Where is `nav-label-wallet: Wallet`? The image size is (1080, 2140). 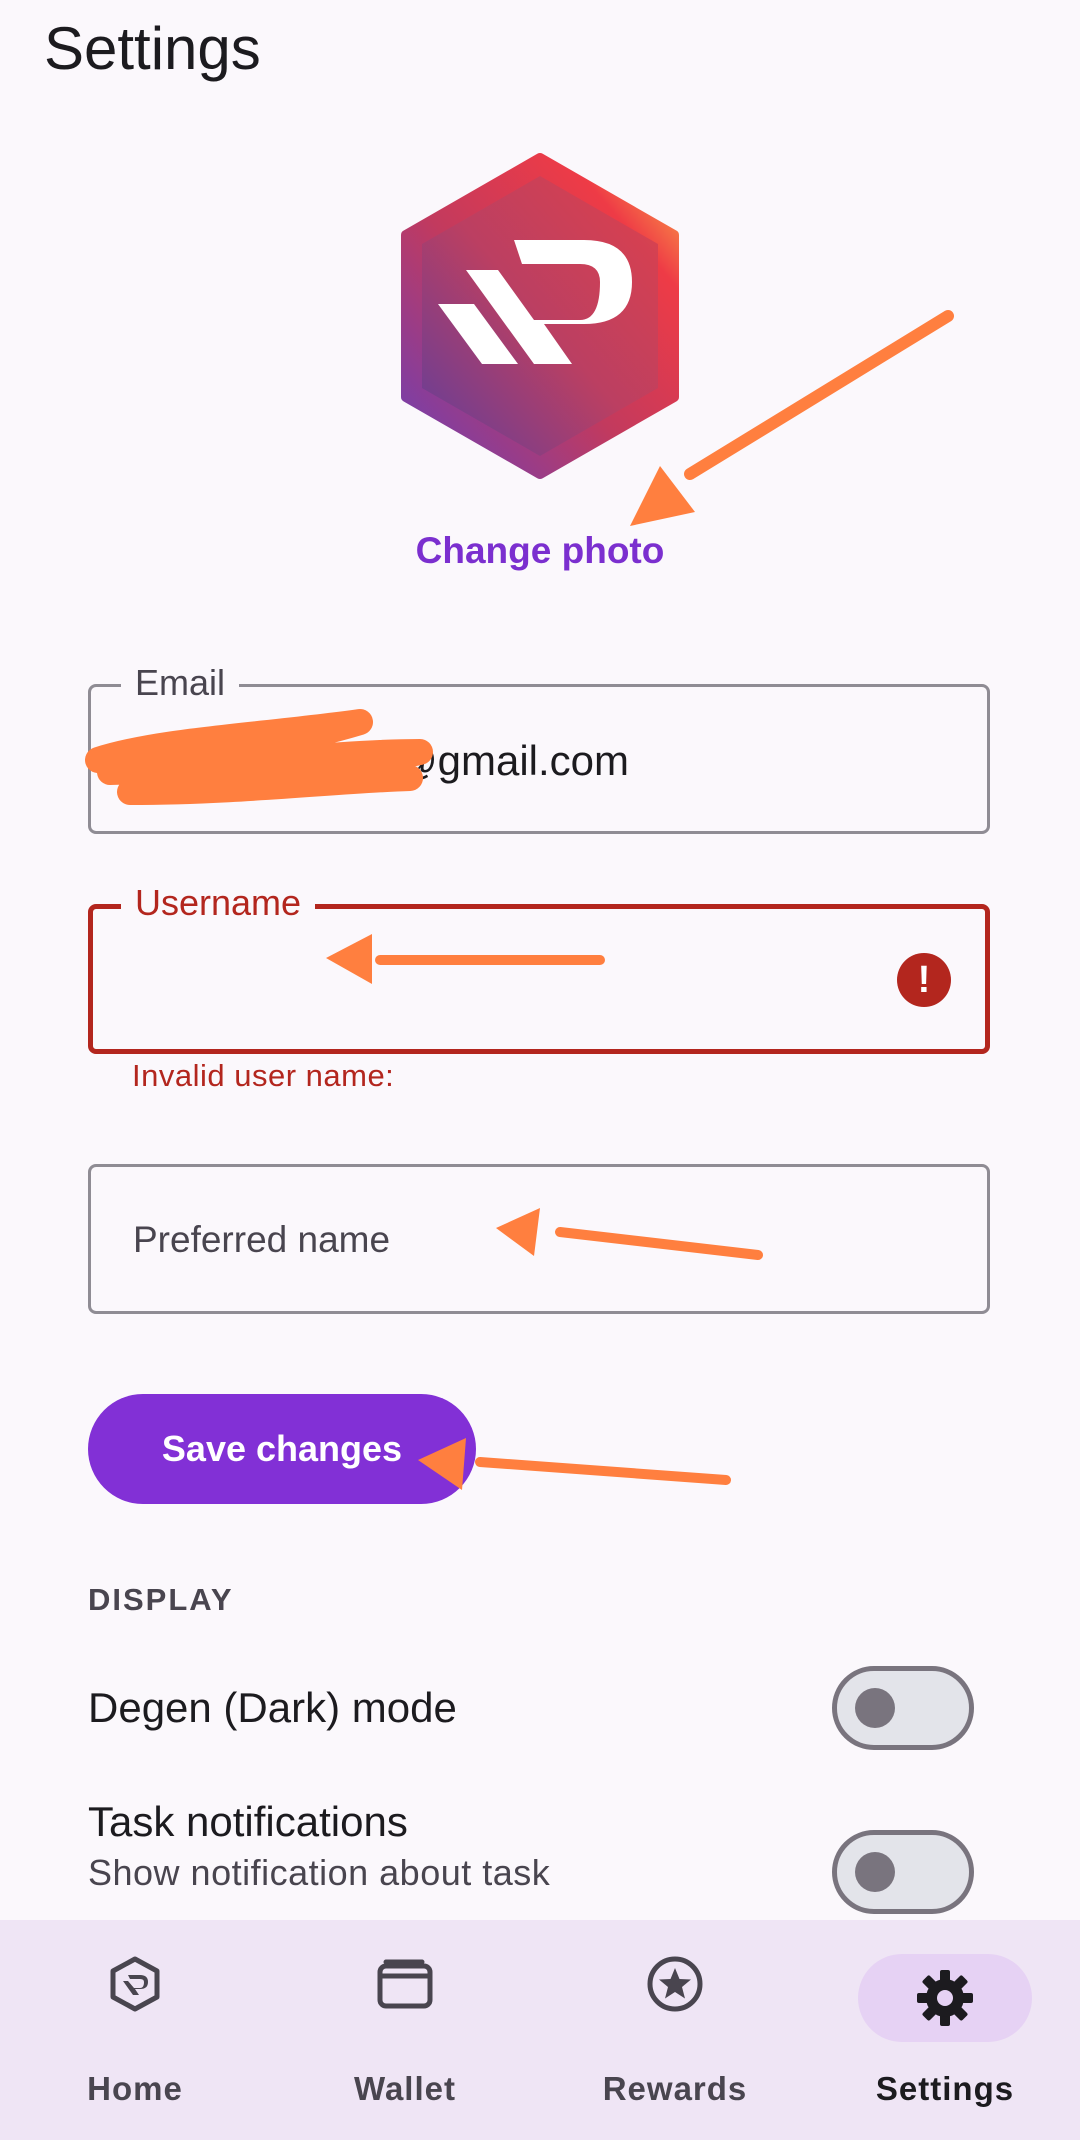 nav-label-wallet: Wallet is located at coordinates (405, 2088).